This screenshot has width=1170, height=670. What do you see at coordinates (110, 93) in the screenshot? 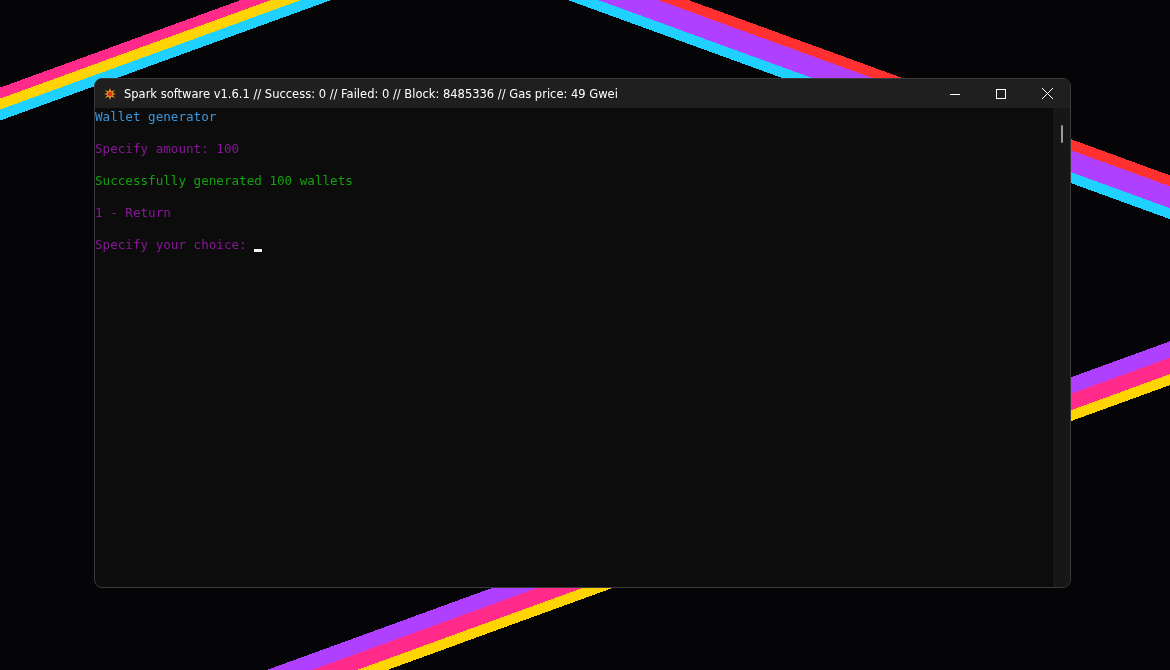
I see `spark-icon` at bounding box center [110, 93].